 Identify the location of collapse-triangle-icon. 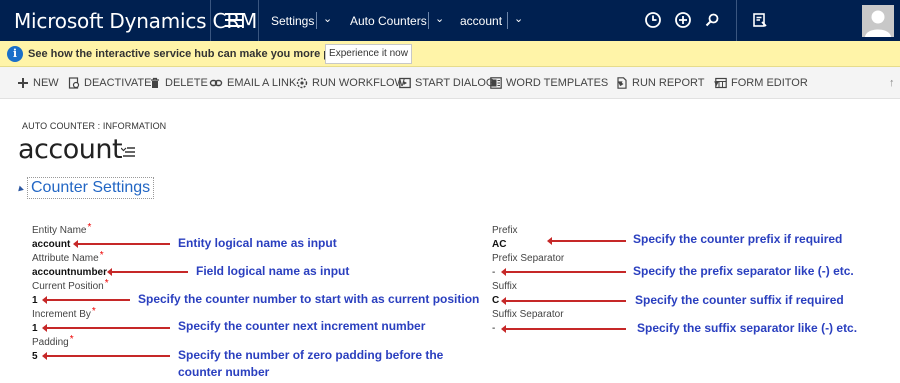
(20, 189).